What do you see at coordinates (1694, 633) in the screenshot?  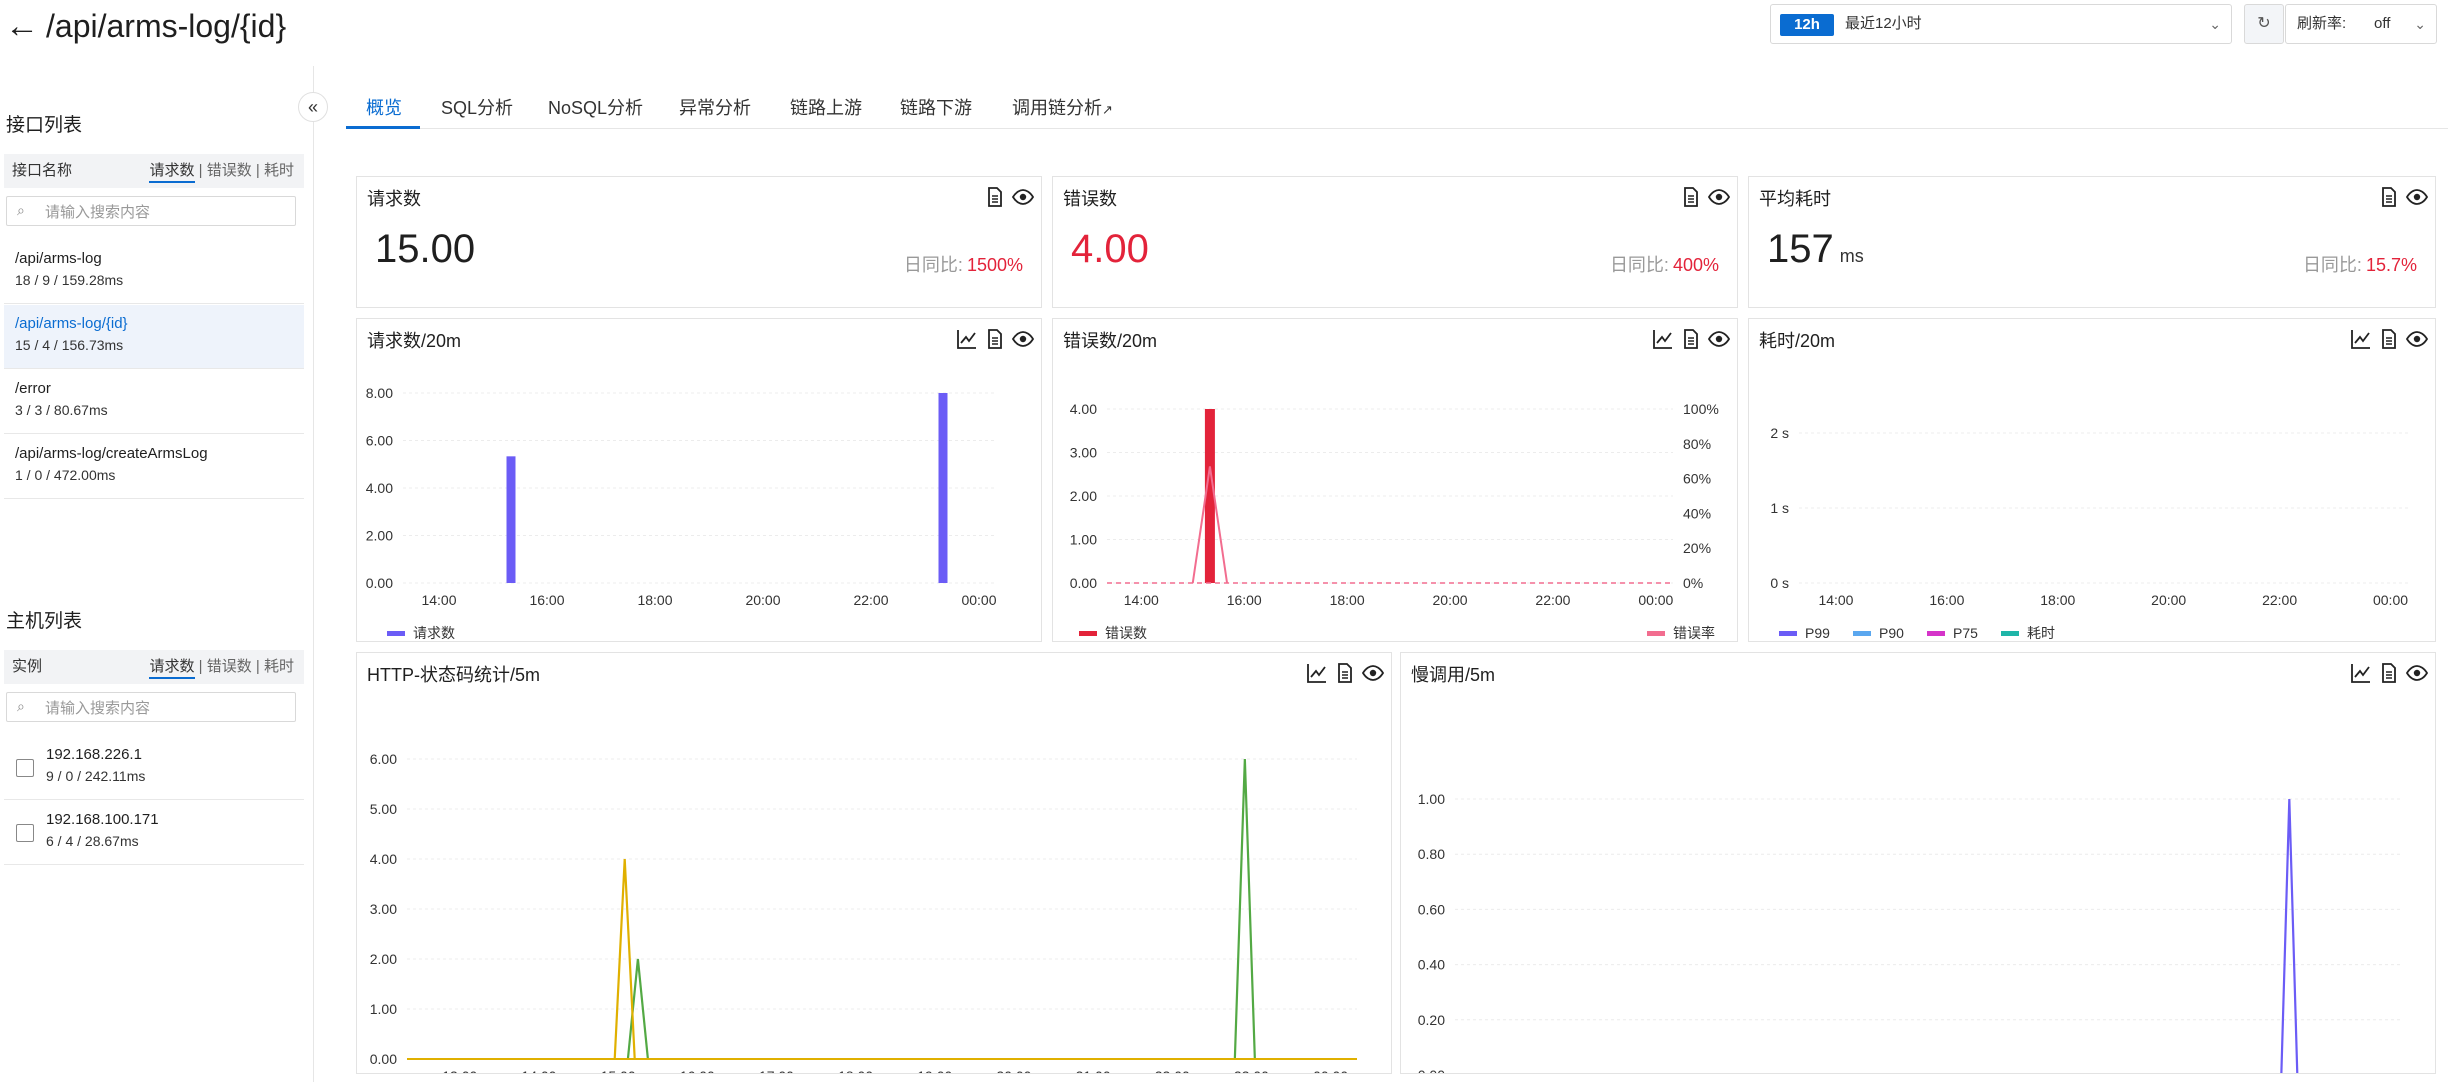 I see `legend-label: 错误率` at bounding box center [1694, 633].